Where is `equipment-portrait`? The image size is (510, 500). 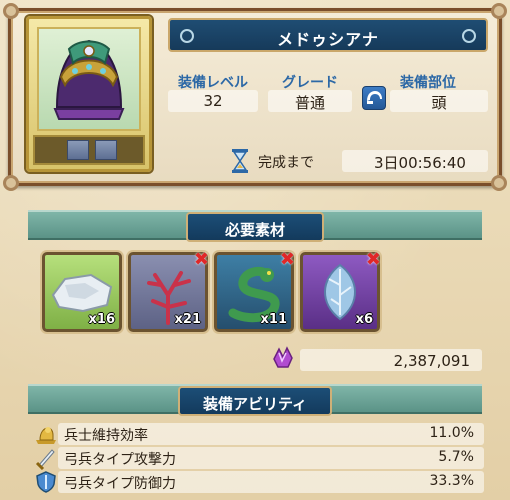 equipment-portrait is located at coordinates (89, 94).